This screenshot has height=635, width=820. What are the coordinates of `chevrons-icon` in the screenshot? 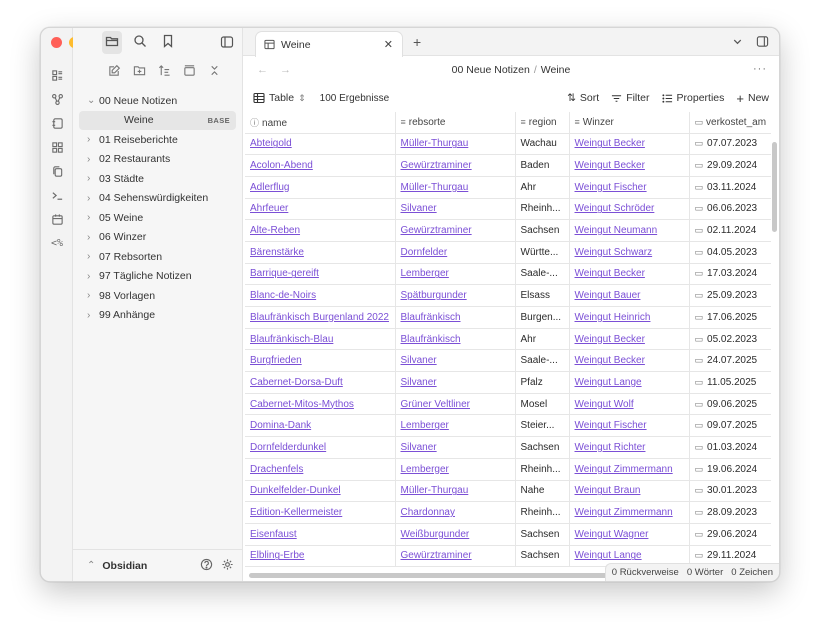 It's located at (214, 72).